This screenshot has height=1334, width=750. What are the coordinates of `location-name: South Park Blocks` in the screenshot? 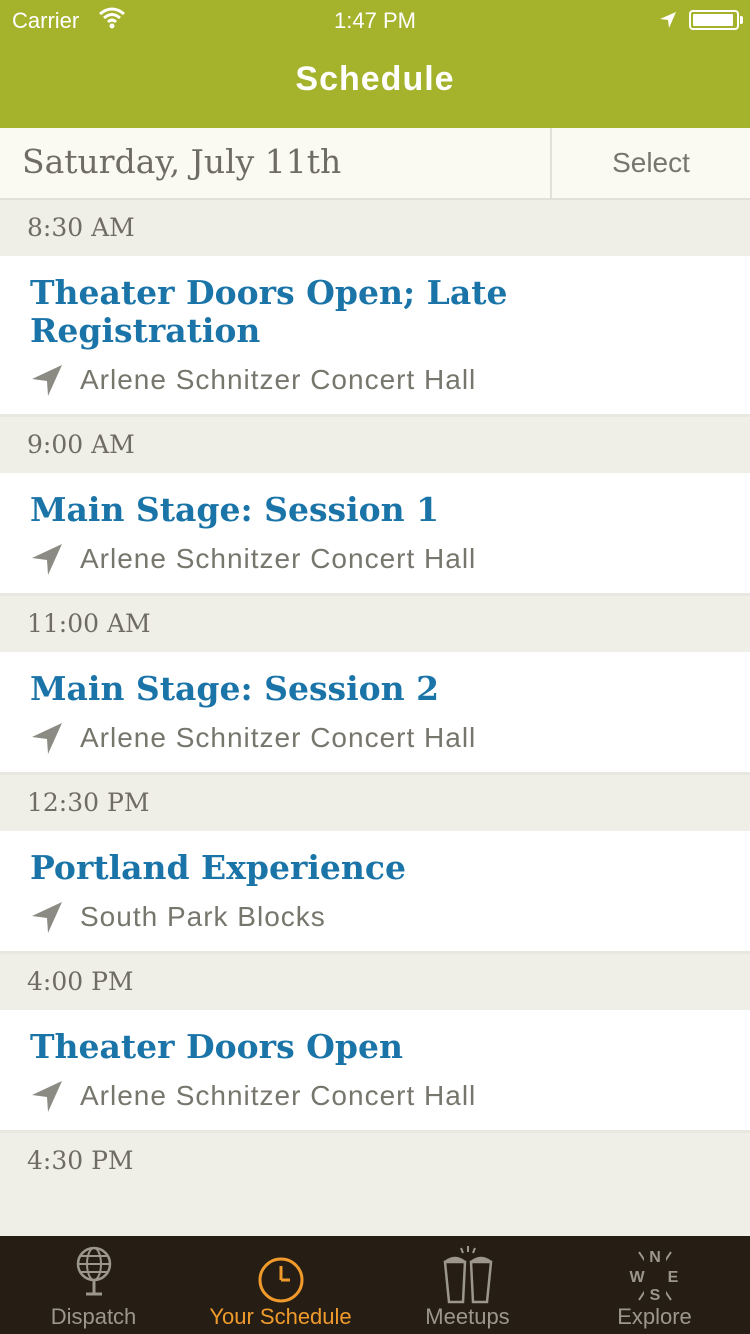 It's located at (203, 916).